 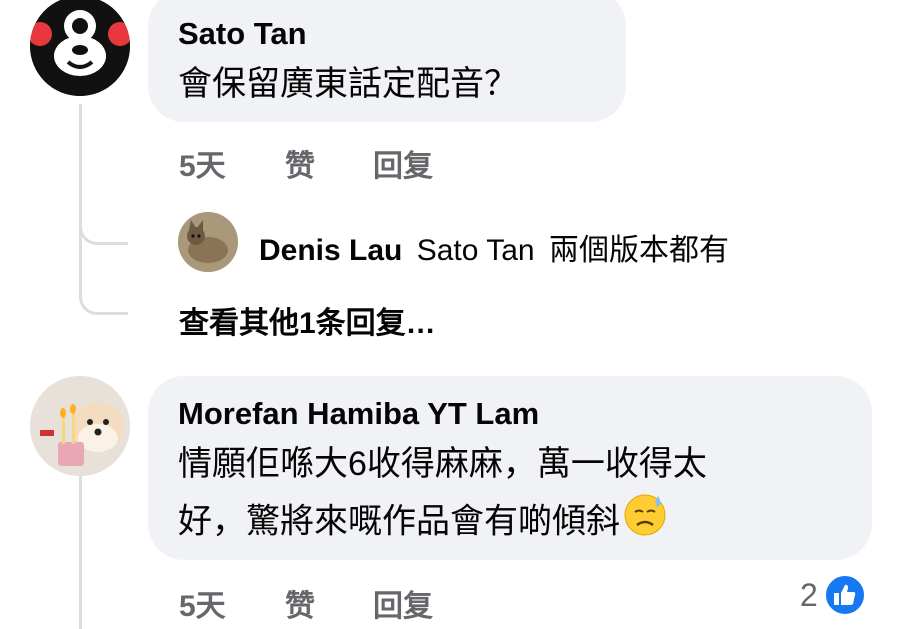 I want to click on comment-text-line2-wrap: 好，驚將來嘅作品會有啲傾斜, so click(x=423, y=523).